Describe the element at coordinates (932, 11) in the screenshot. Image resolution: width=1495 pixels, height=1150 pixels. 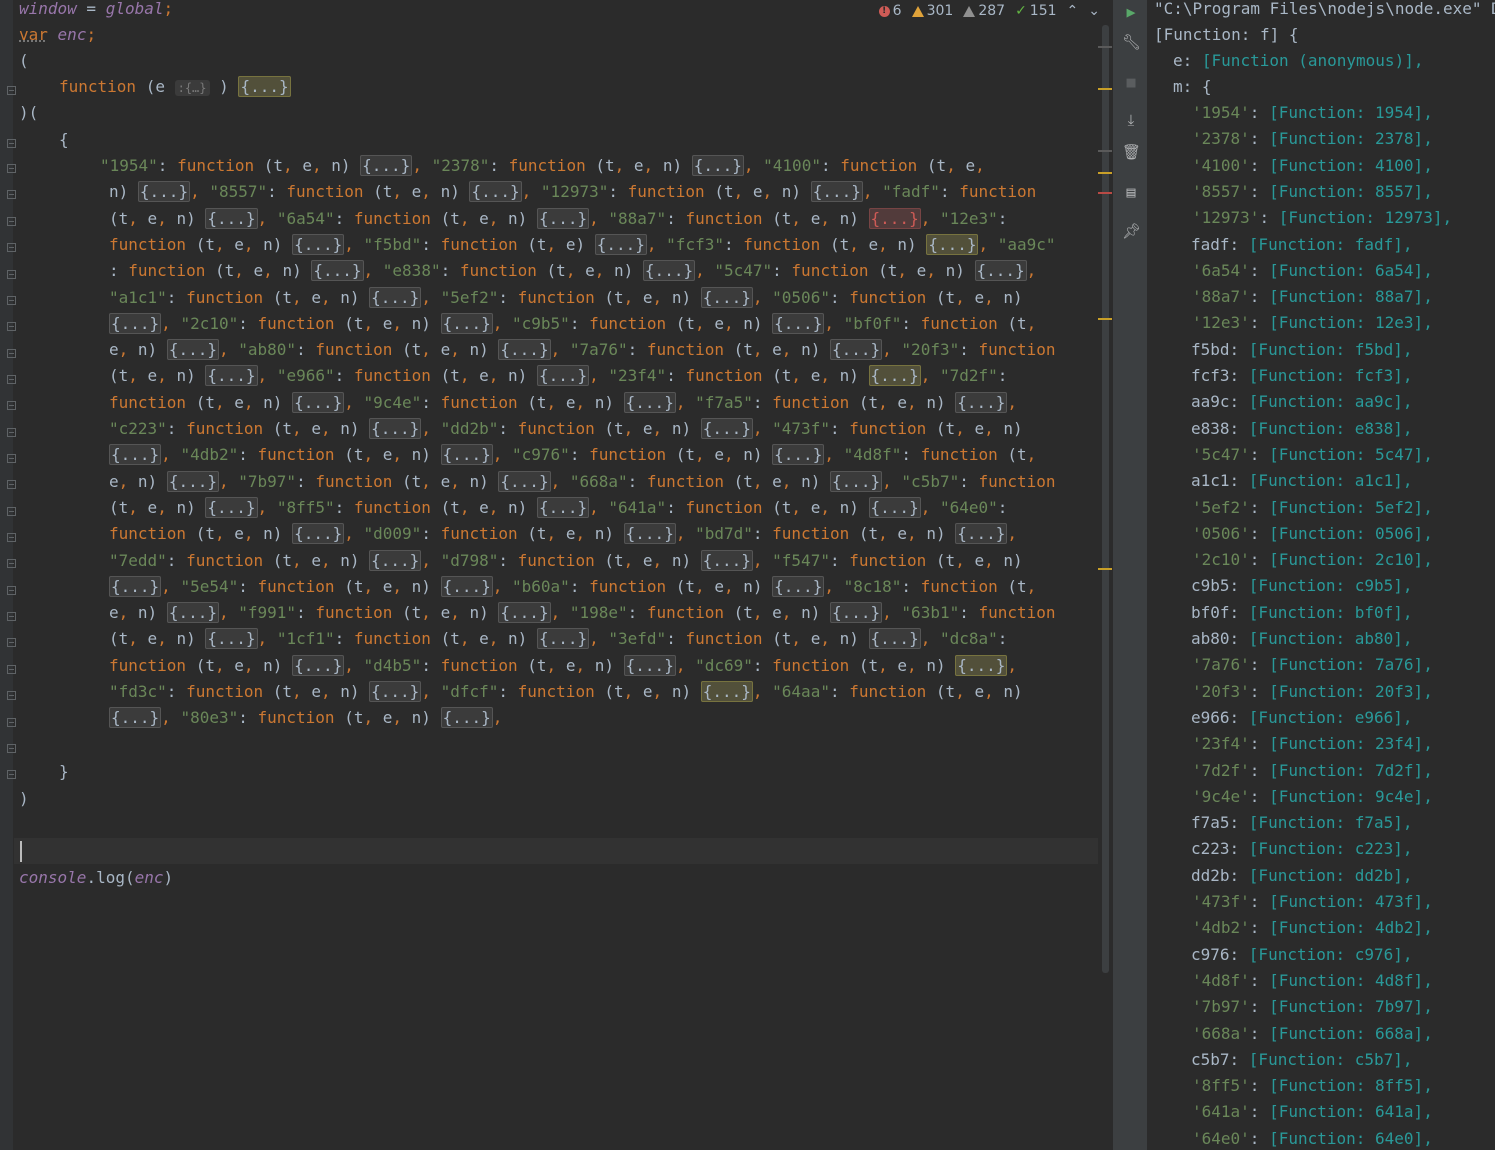
I see `warnings-indicator: 301` at that location.